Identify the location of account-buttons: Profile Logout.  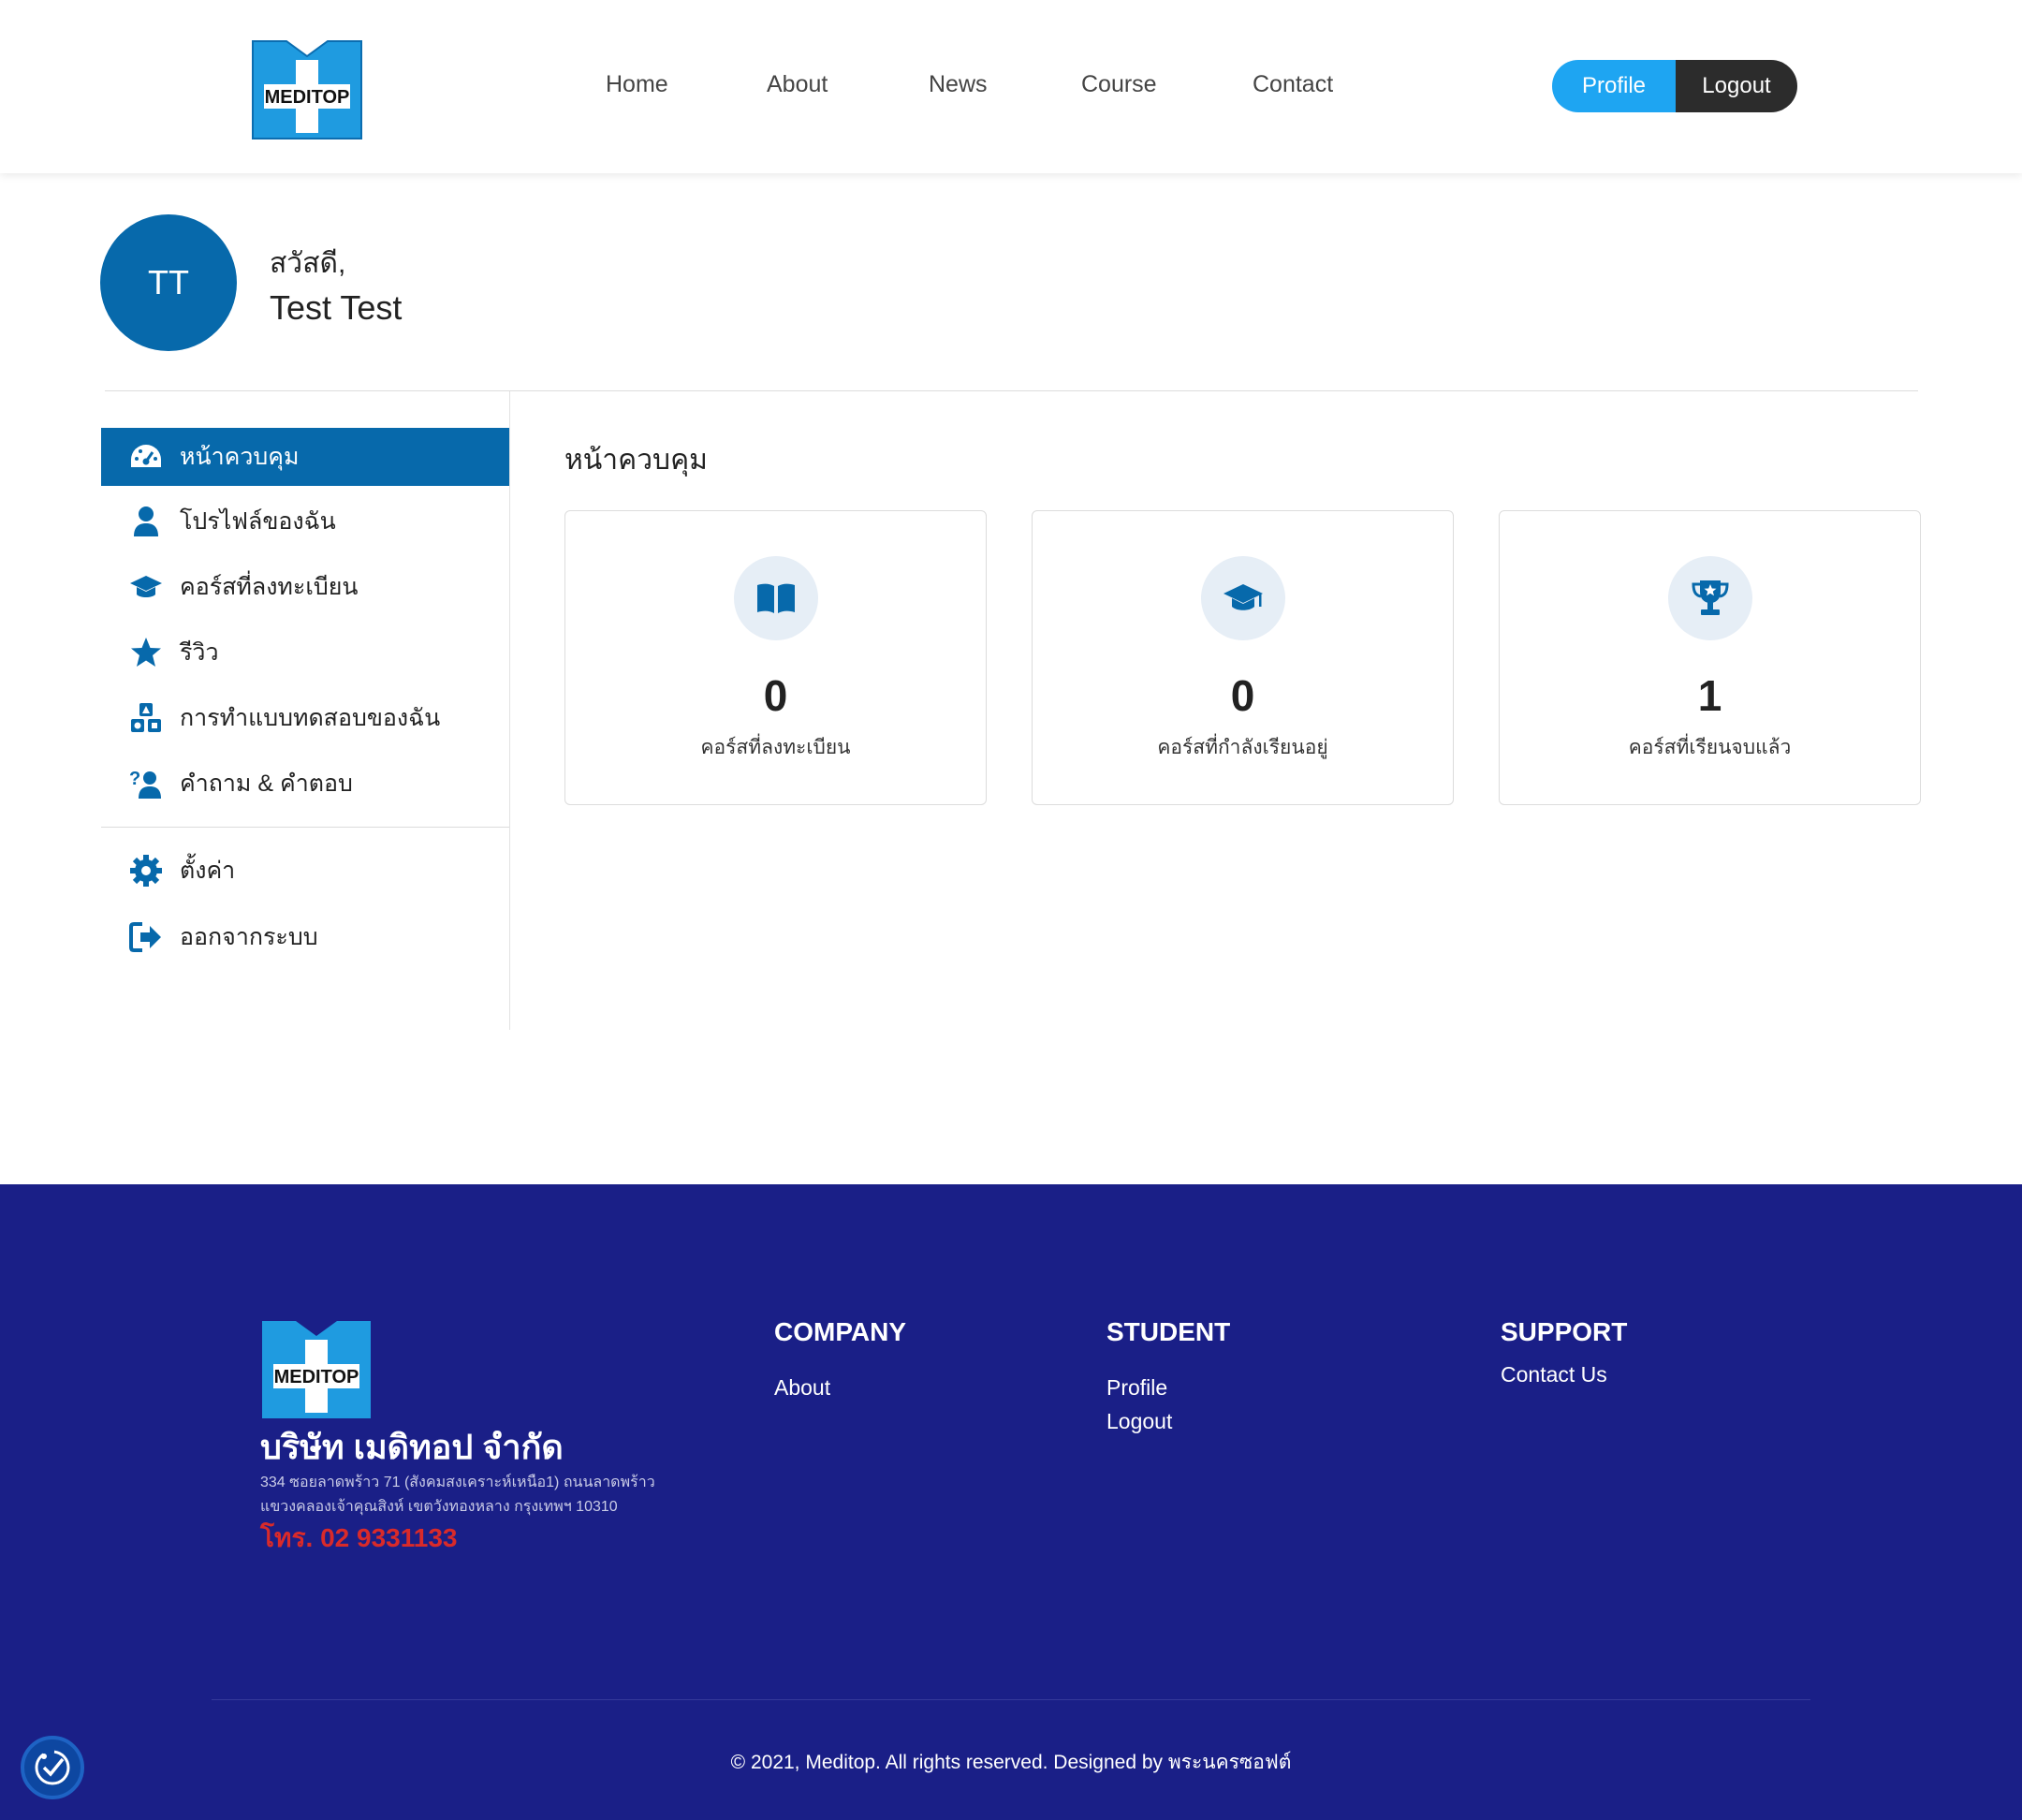
(1674, 86).